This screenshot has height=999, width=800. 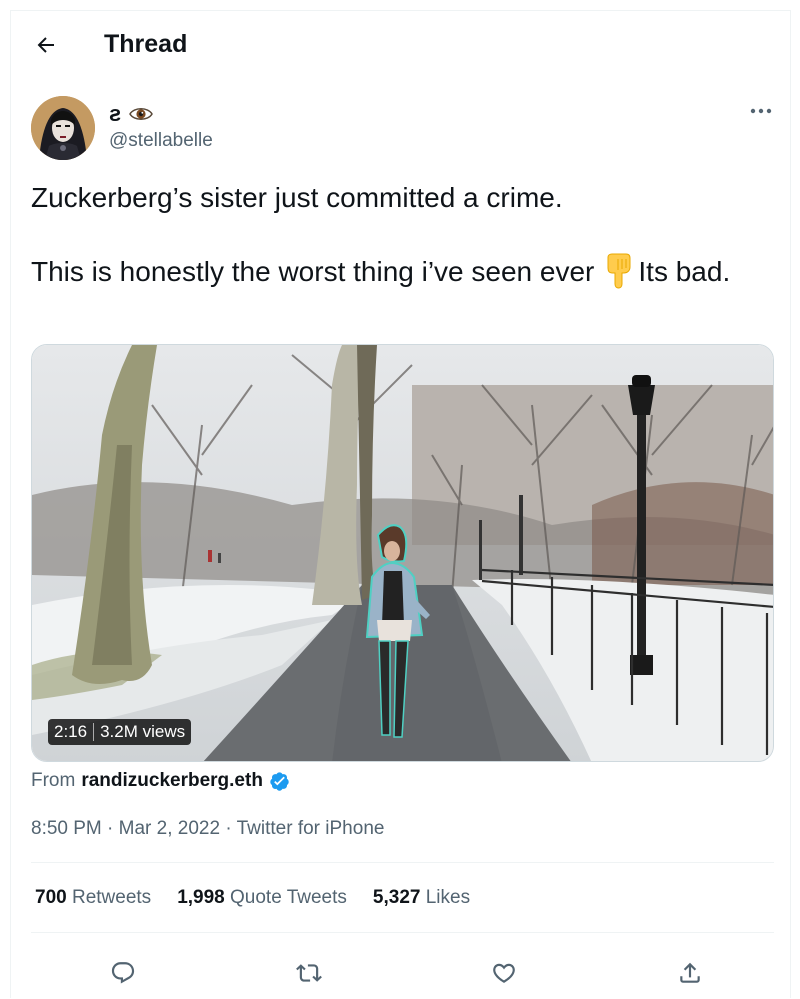 I want to click on more-options-button, so click(x=761, y=111).